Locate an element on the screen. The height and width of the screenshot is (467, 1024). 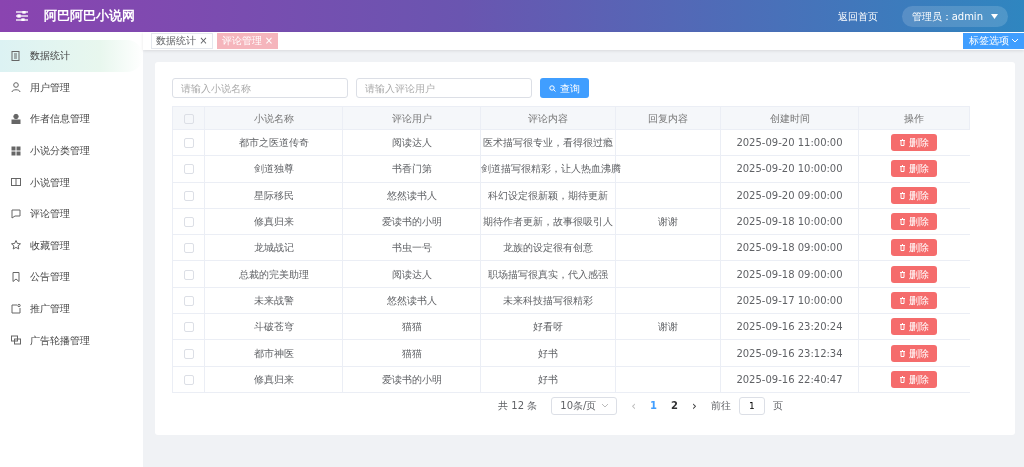
home-link: 返回首页 is located at coordinates (857, 16).